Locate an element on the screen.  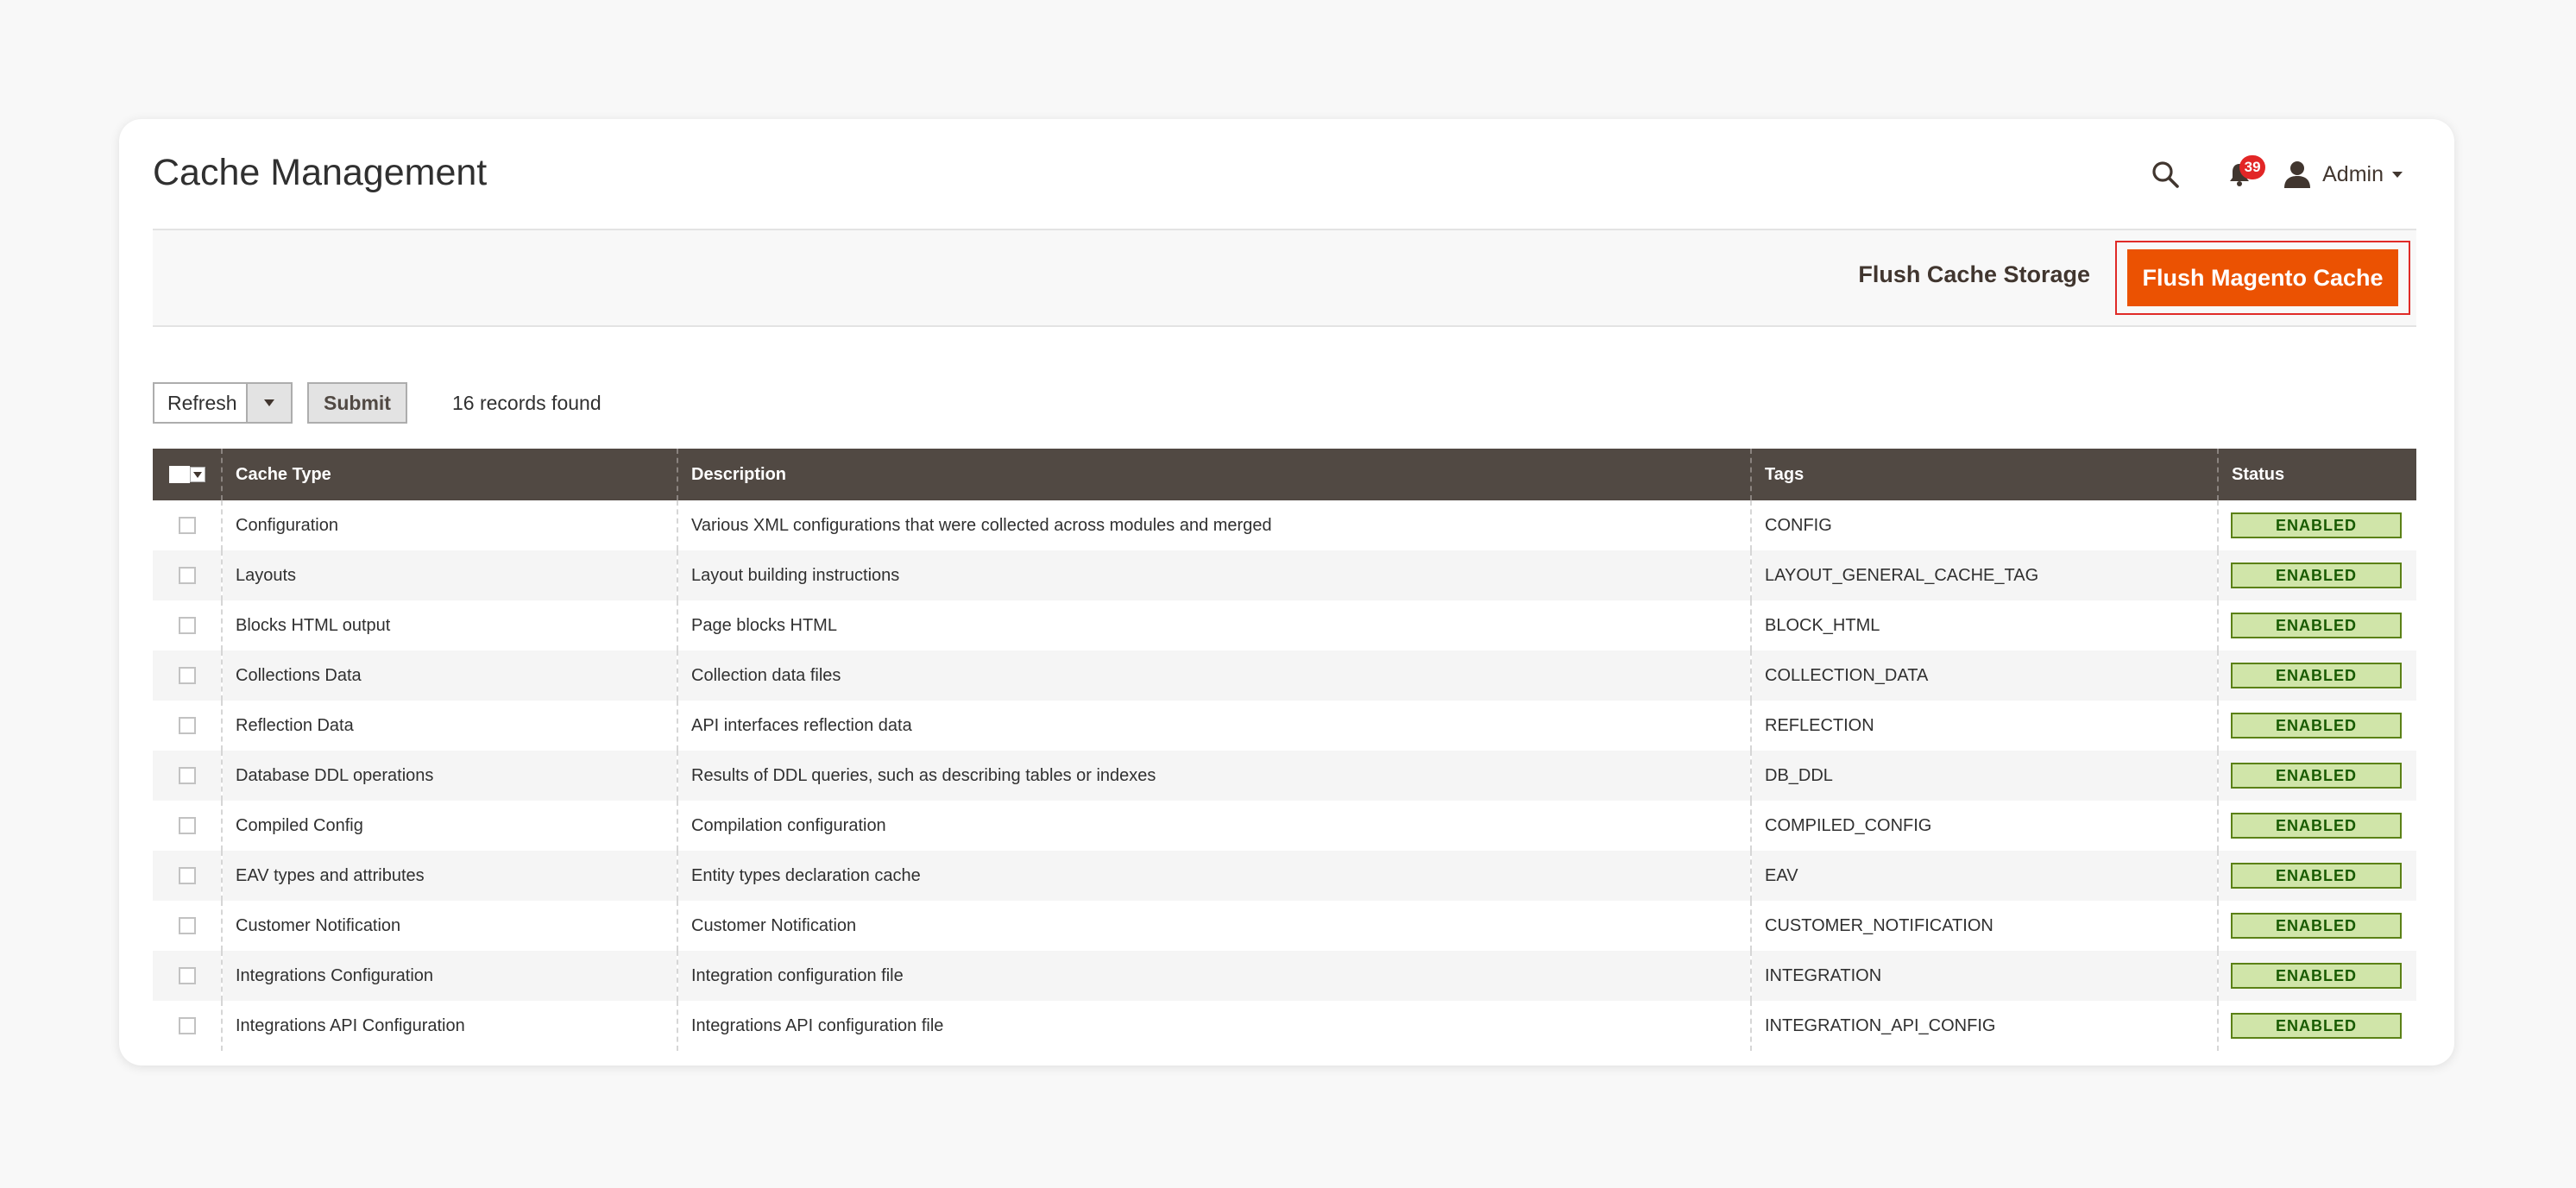
grid-header-row: Cache Type Description Tags Status is located at coordinates (1285, 475).